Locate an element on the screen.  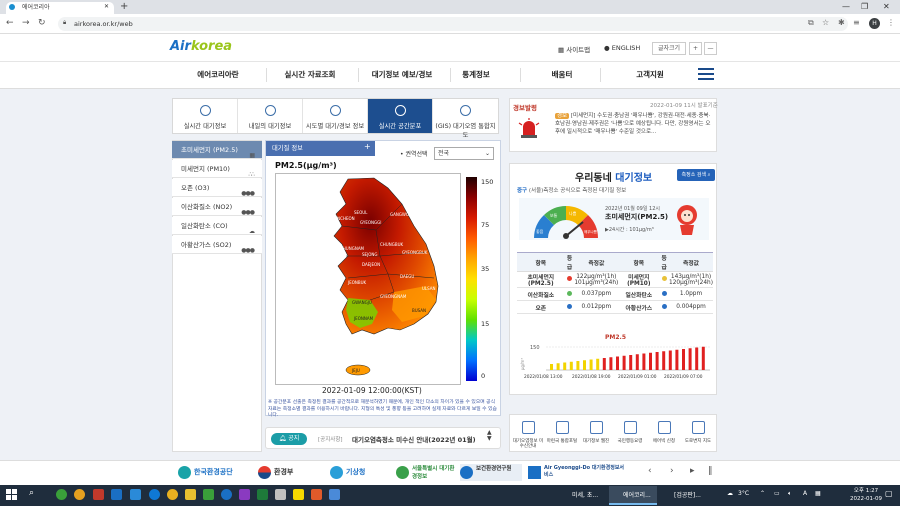
font-increase-button: + is located at coordinates (695, 48).